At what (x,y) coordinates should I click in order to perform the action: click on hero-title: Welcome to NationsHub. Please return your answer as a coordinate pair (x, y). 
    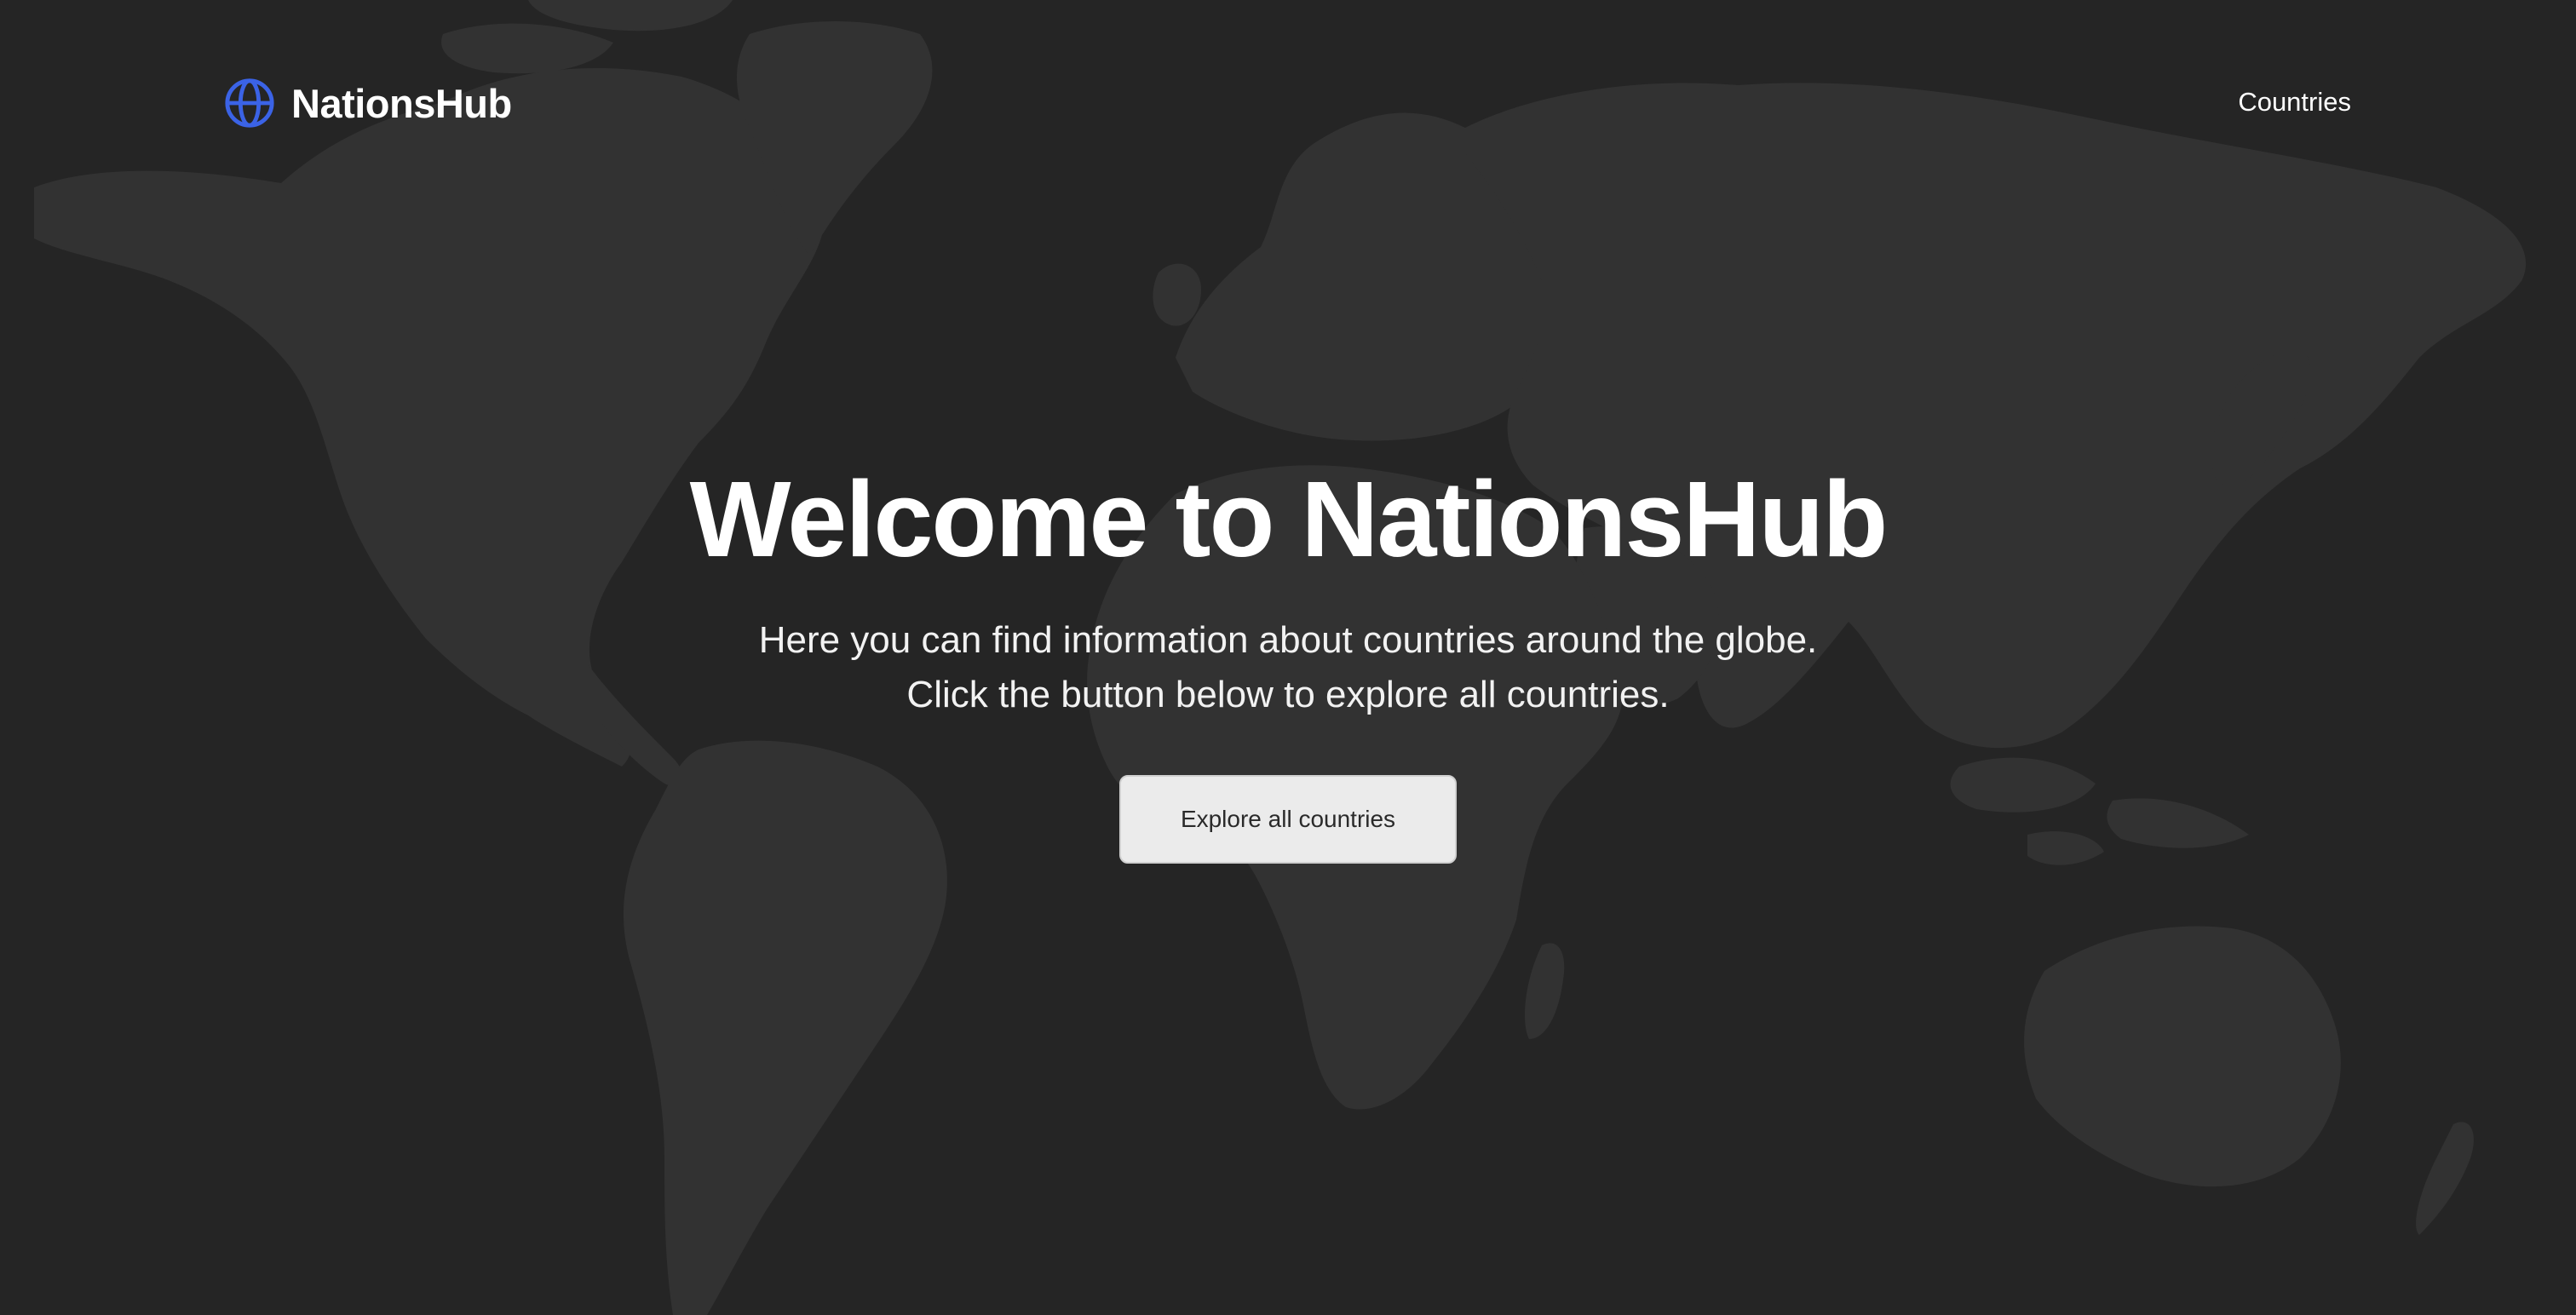
    Looking at the image, I should click on (1289, 519).